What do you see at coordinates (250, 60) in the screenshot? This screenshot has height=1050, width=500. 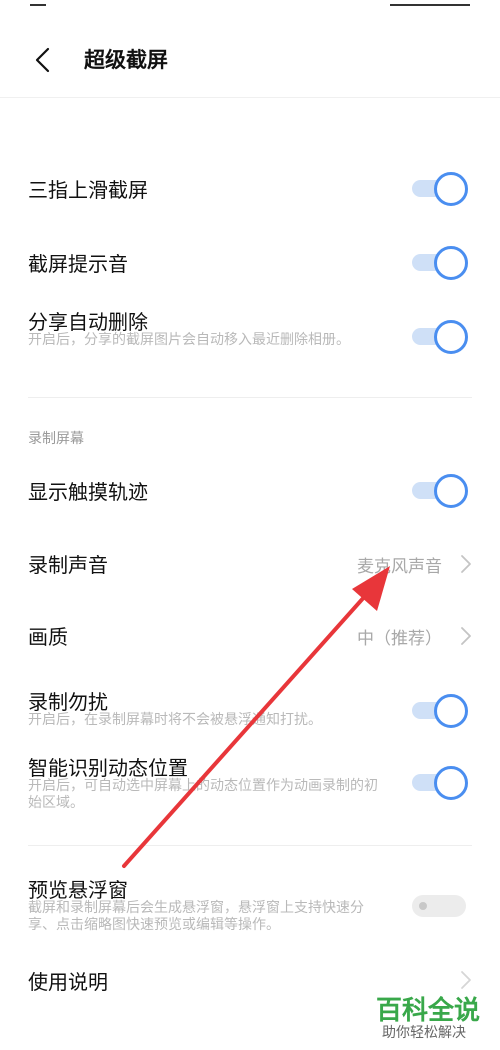 I see `top-bar: 超级截屏` at bounding box center [250, 60].